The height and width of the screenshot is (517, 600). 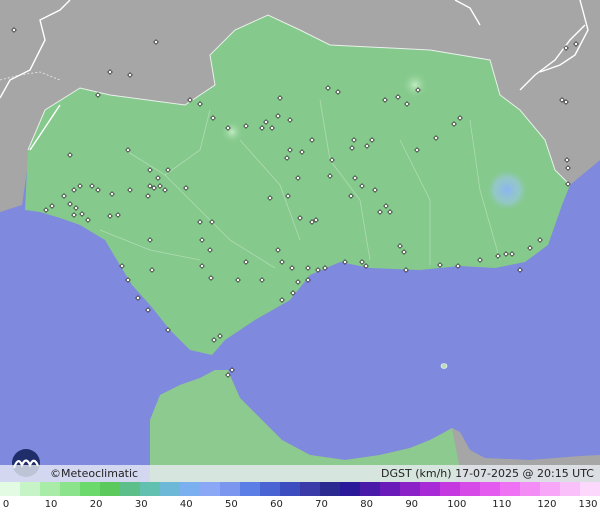 I want to click on alboran-island, so click(x=444, y=366).